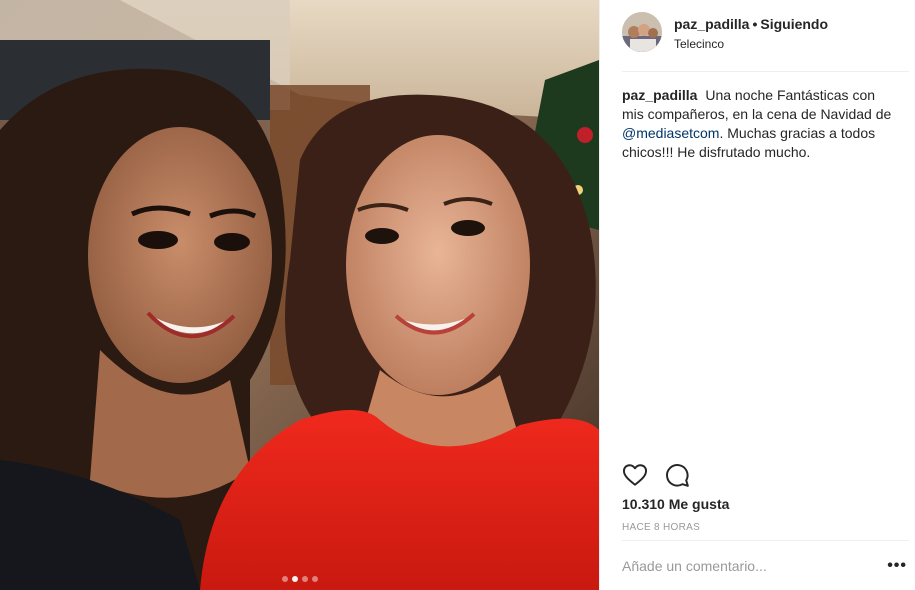  Describe the element at coordinates (897, 566) in the screenshot. I see `more-options-button: •••` at that location.